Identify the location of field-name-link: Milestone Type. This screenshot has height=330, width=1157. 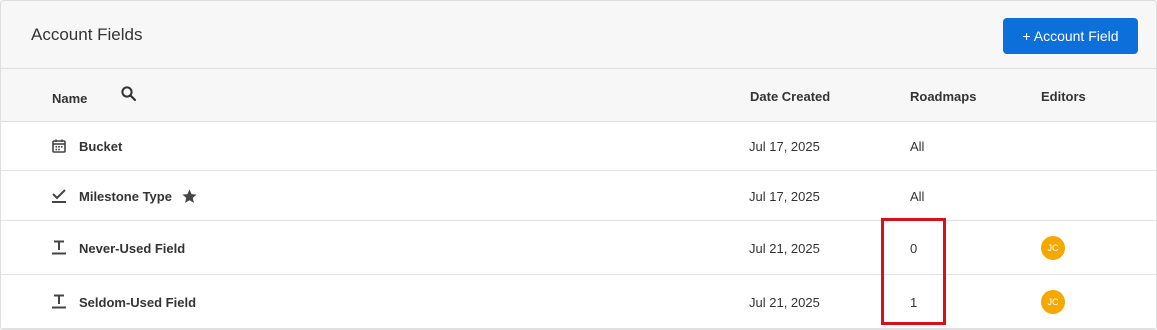
(125, 196).